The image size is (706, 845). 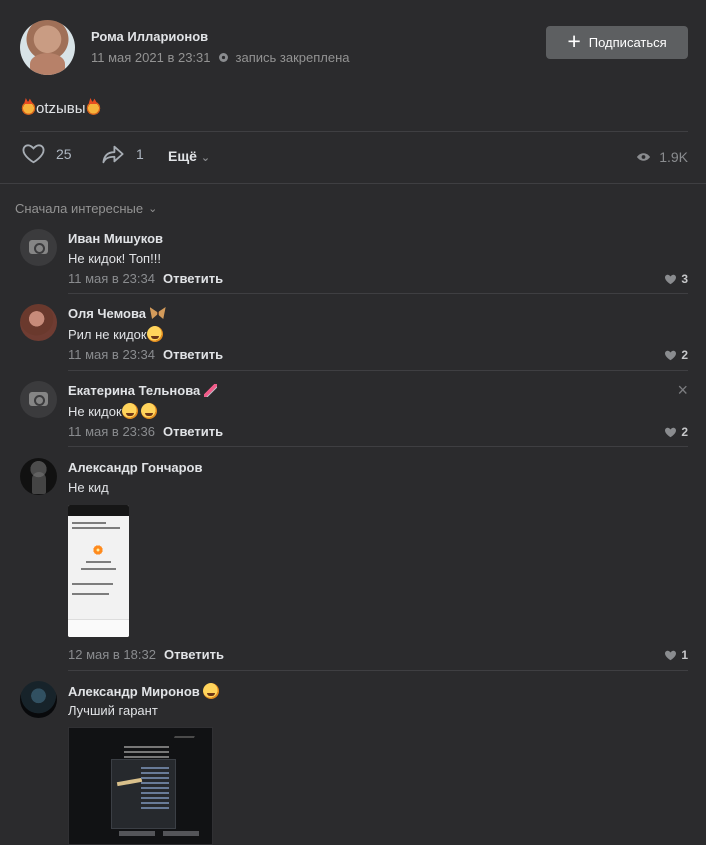 I want to click on phone-bottom-bar, so click(x=98, y=628).